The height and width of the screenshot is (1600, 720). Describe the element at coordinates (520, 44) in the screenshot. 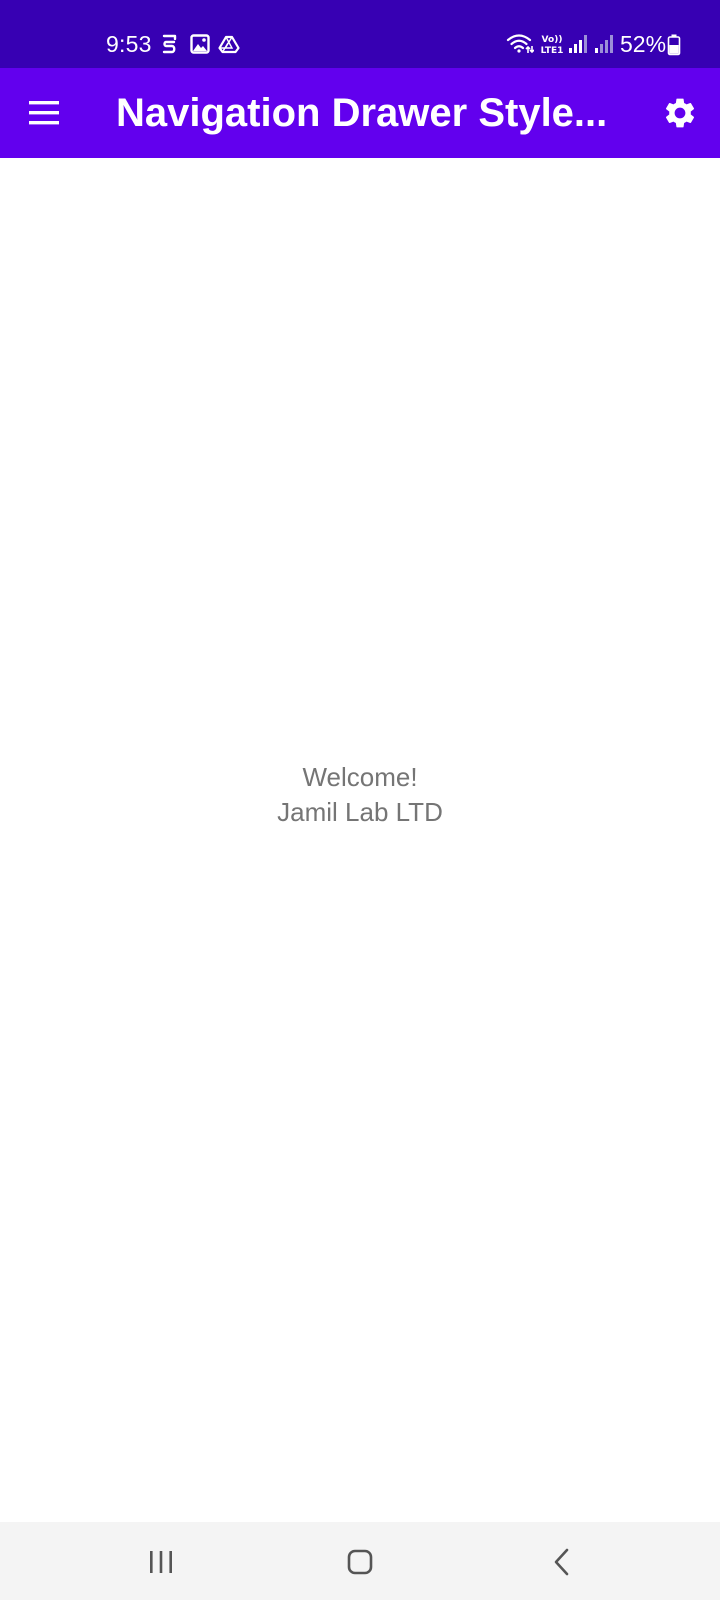

I see `wifi-icon` at that location.